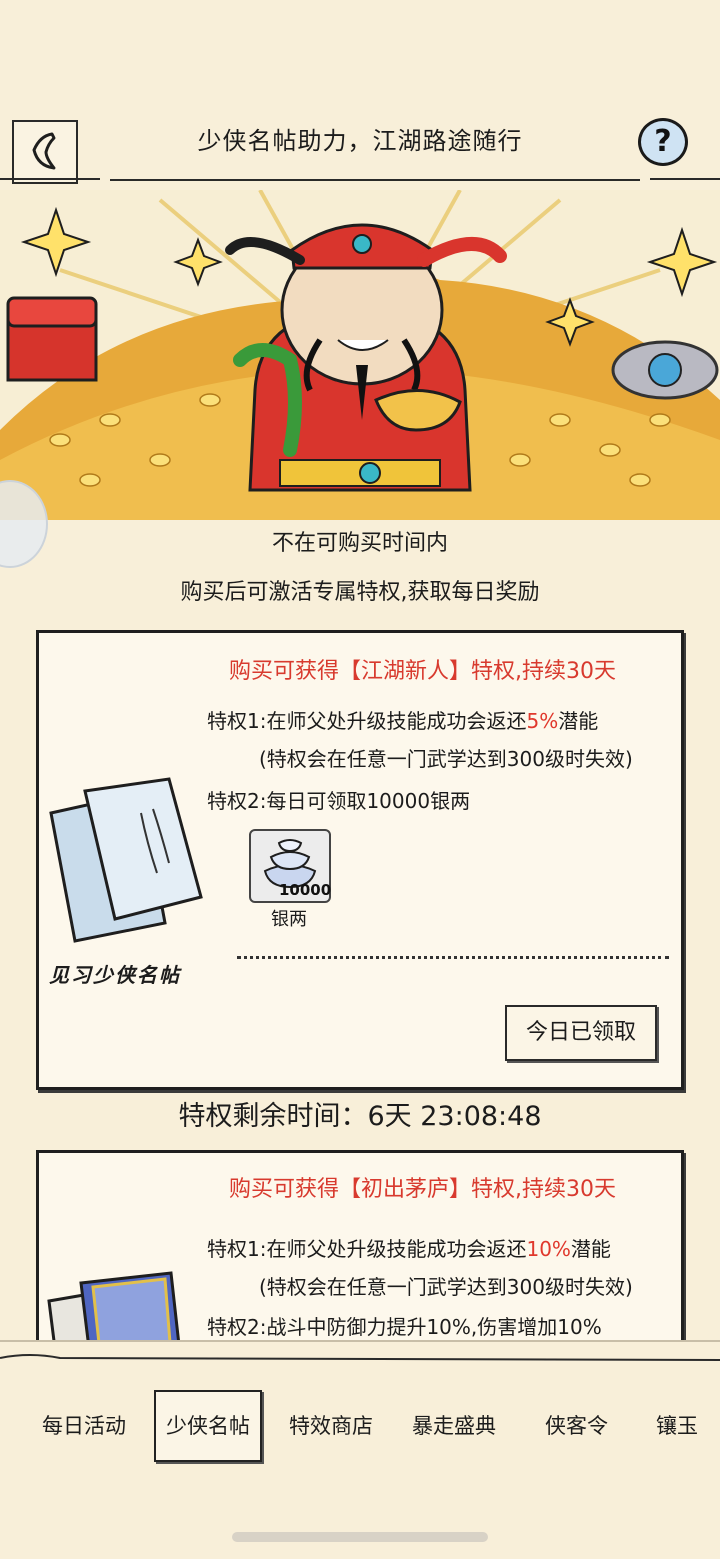 Image resolution: width=720 pixels, height=1559 pixels. What do you see at coordinates (360, 1449) in the screenshot?
I see `bottom-tab-bar` at bounding box center [360, 1449].